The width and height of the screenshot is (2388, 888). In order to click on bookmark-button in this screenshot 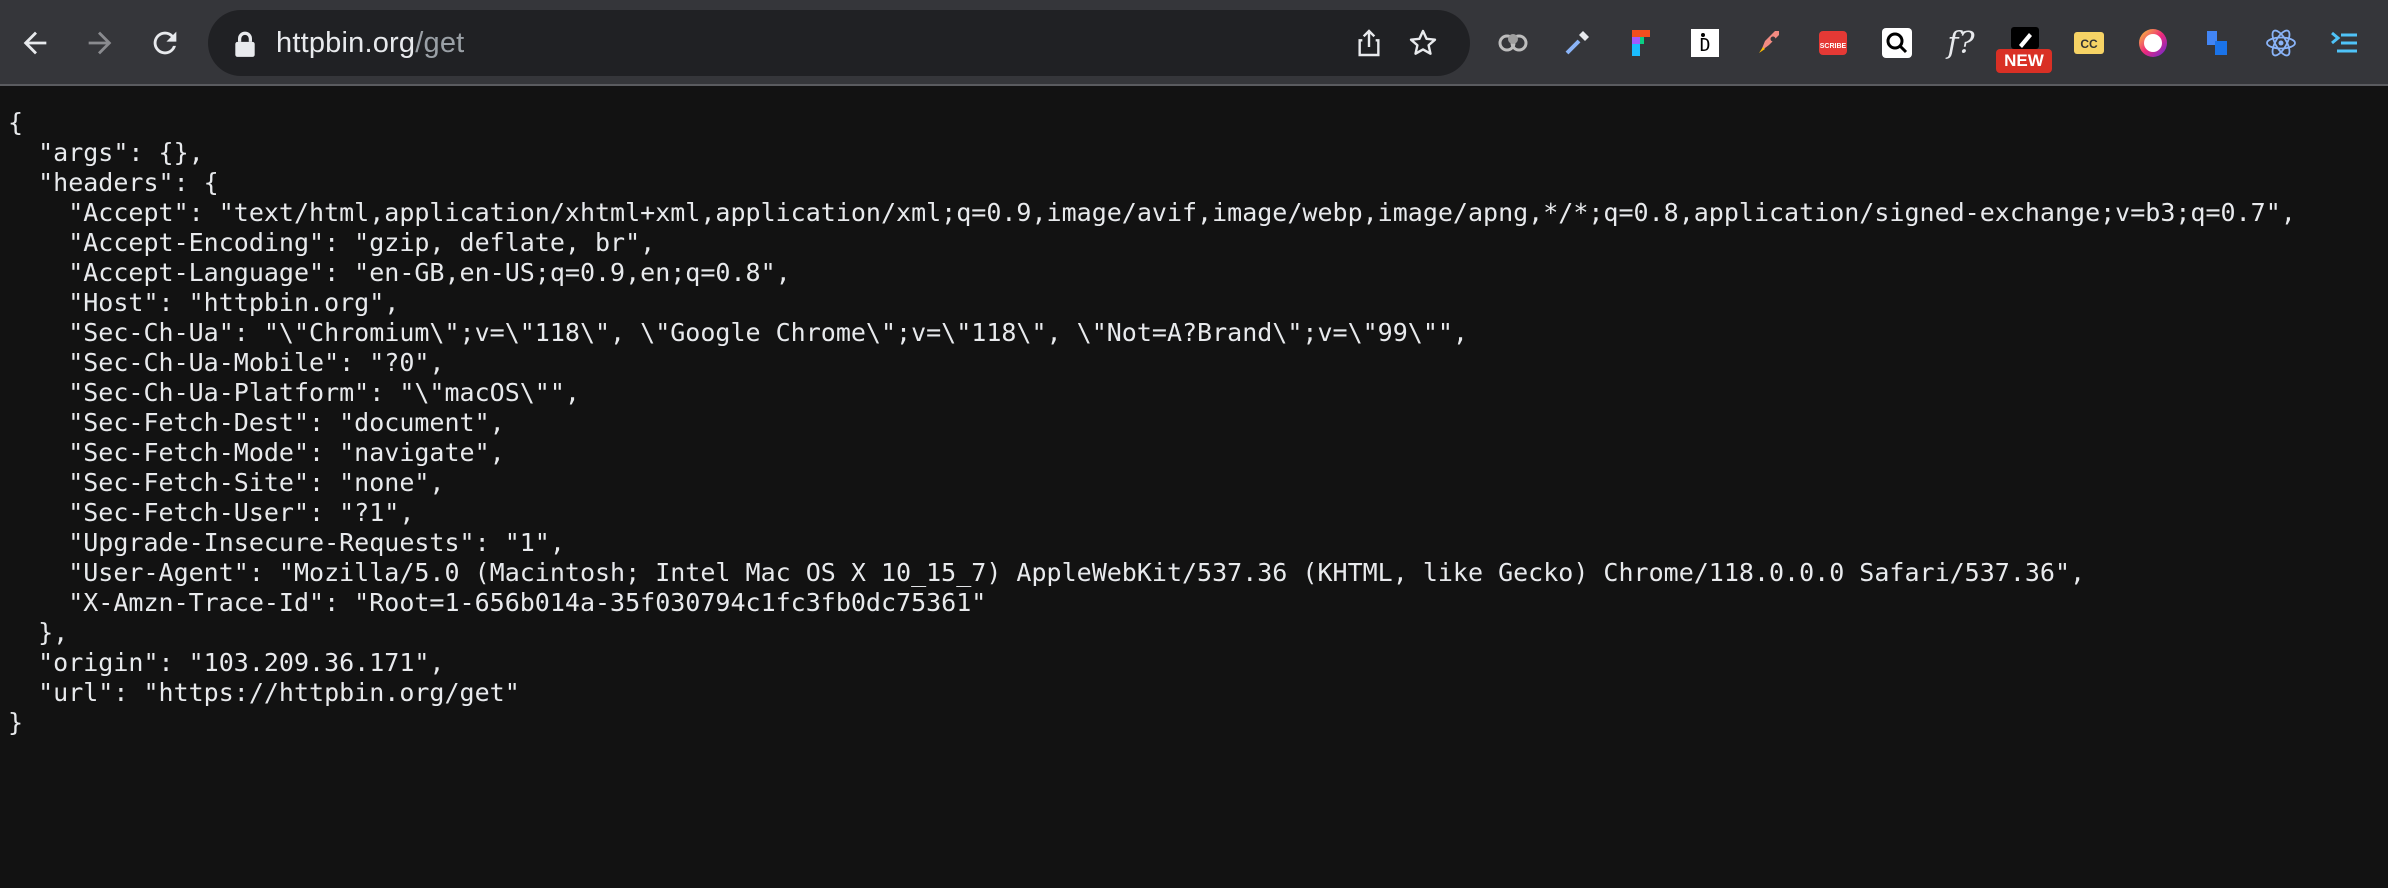, I will do `click(1423, 43)`.